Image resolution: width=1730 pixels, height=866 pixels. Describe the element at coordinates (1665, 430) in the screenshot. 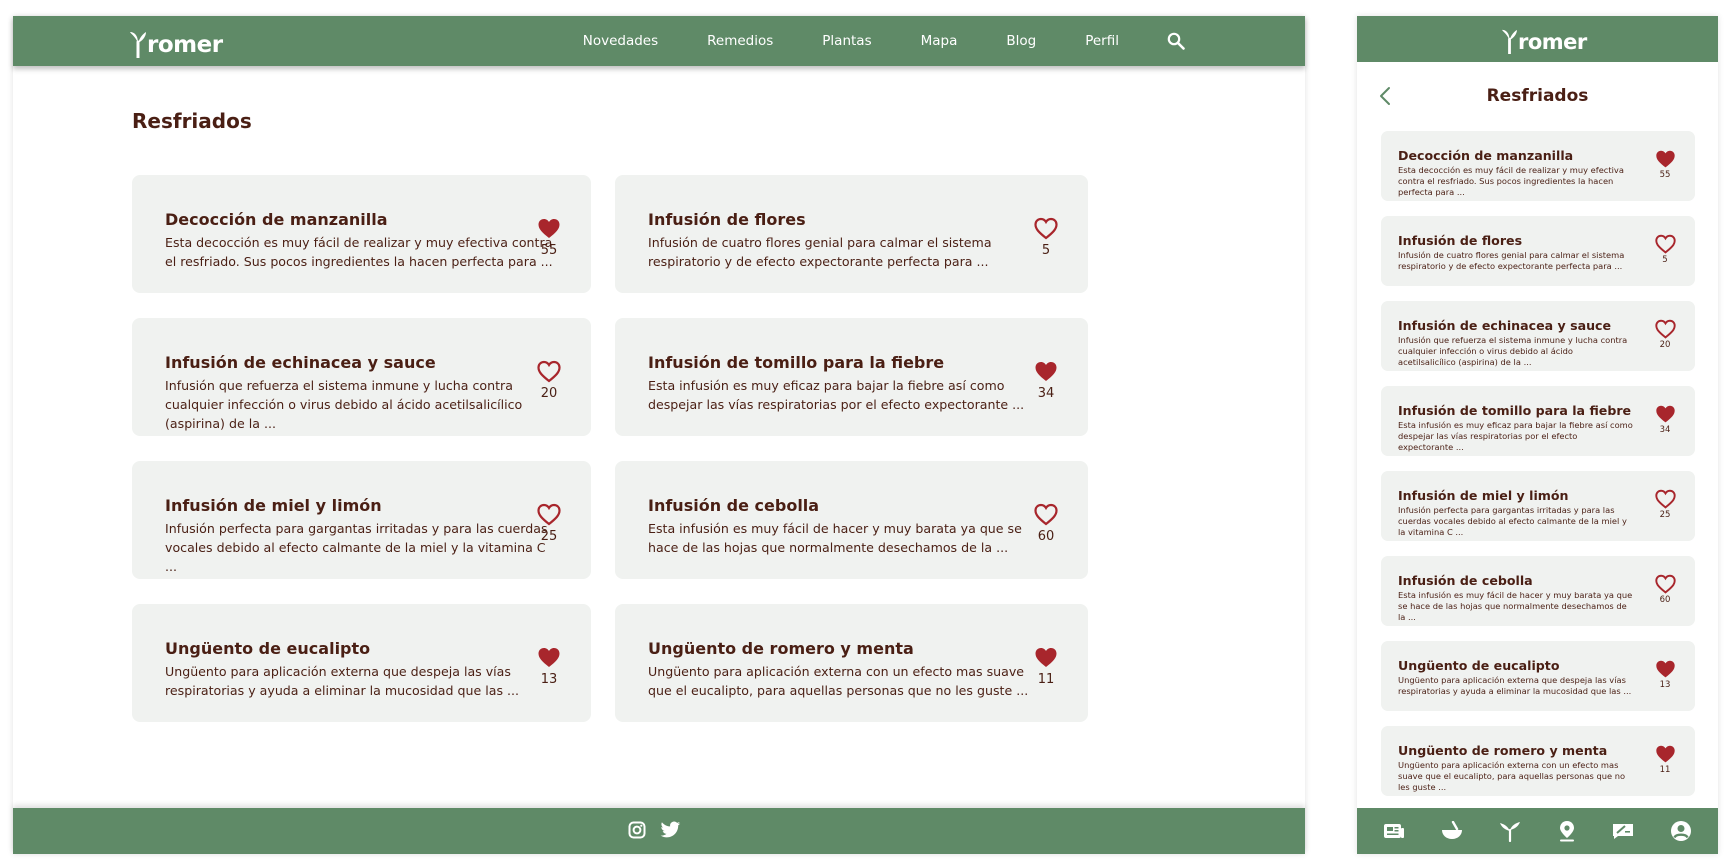

I see `like-count: 34` at that location.